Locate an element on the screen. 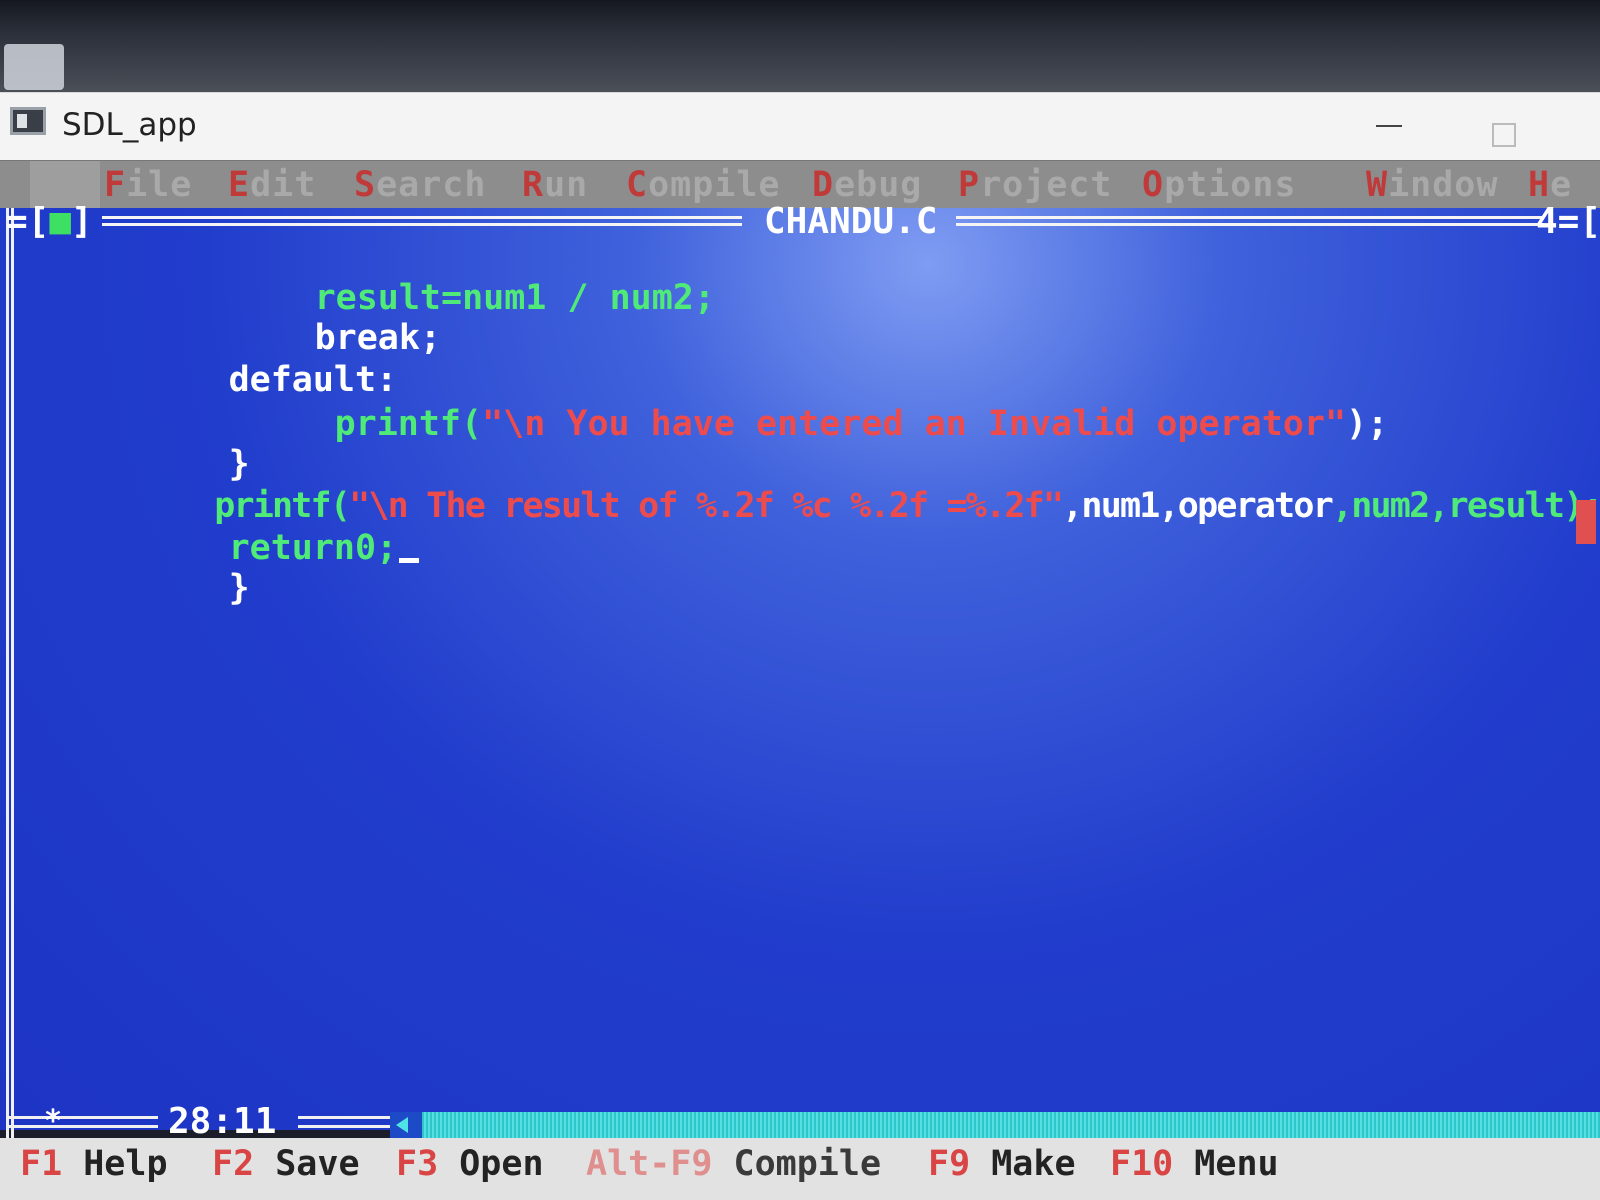 The width and height of the screenshot is (1600, 1200). menu-item-project: Project is located at coordinates (1035, 185).